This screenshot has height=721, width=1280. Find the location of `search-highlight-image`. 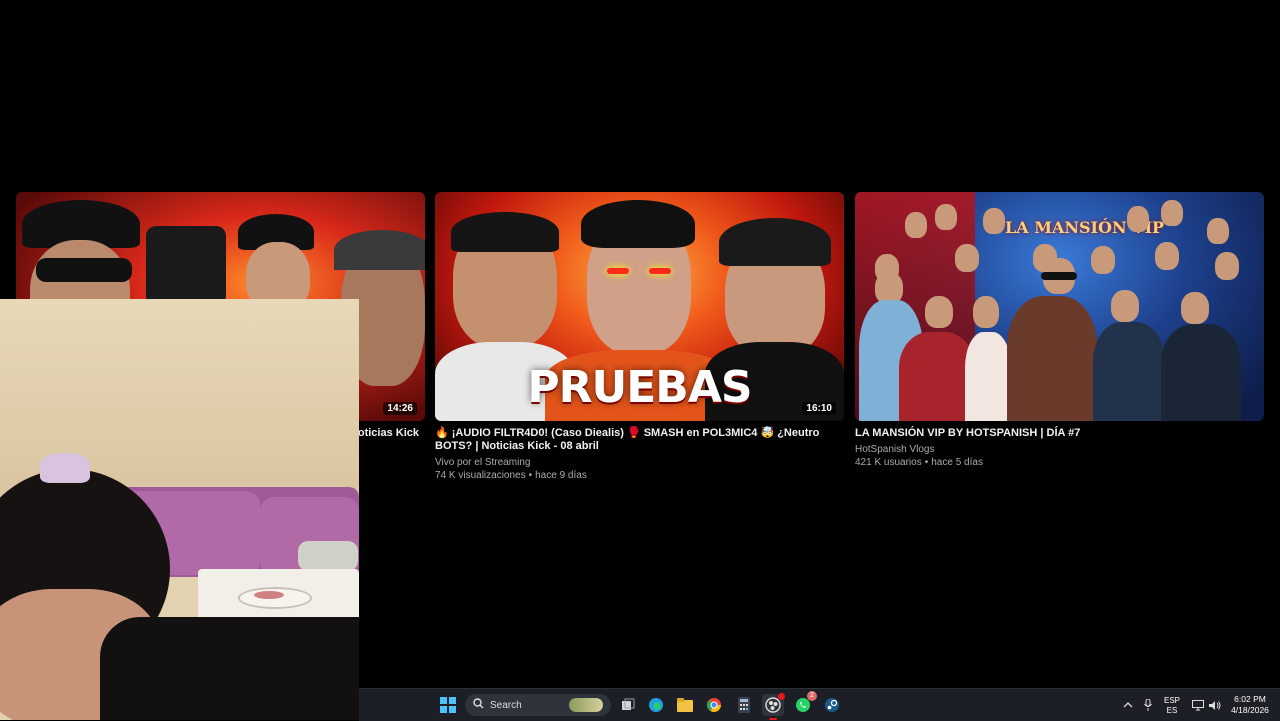

search-highlight-image is located at coordinates (586, 705).